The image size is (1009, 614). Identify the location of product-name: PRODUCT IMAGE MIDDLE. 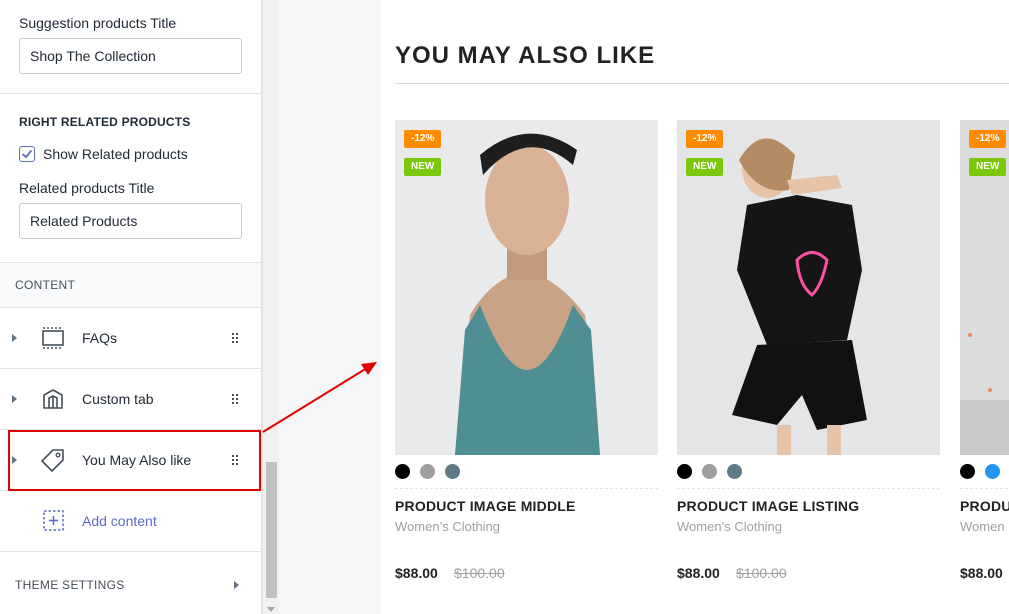
(485, 506).